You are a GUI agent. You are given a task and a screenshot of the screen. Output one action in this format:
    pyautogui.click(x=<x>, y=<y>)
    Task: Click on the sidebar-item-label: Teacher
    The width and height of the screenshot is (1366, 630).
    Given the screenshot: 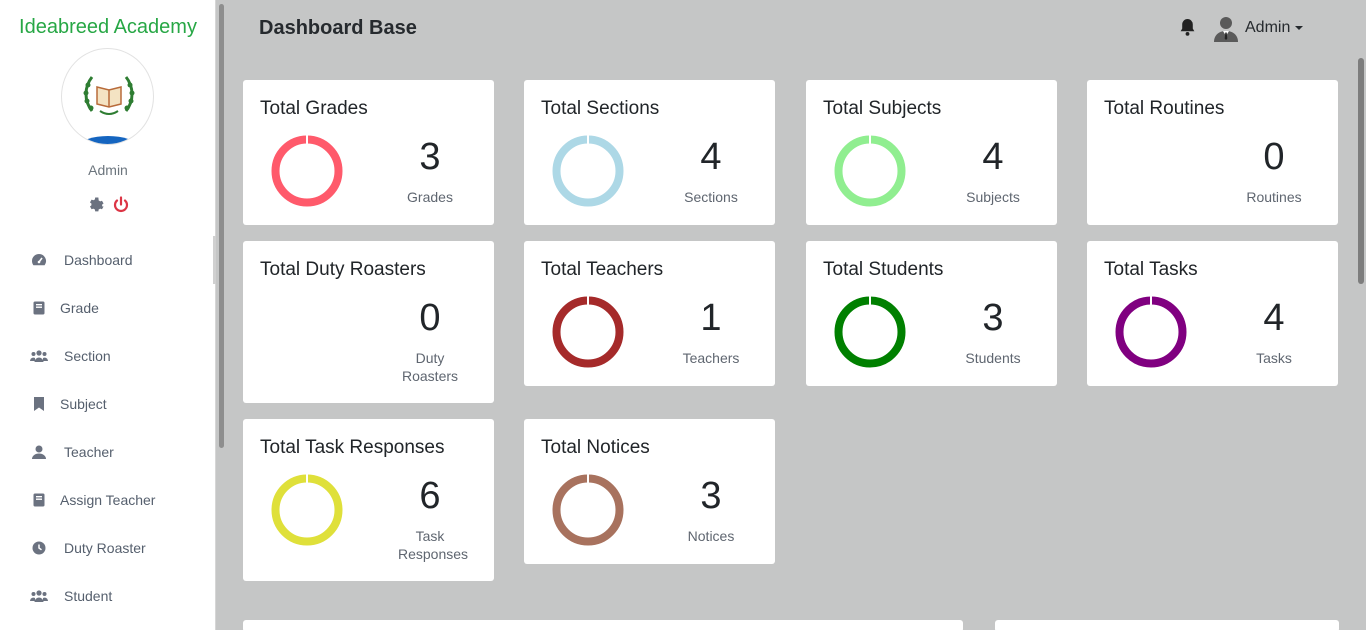 What is the action you would take?
    pyautogui.click(x=89, y=452)
    